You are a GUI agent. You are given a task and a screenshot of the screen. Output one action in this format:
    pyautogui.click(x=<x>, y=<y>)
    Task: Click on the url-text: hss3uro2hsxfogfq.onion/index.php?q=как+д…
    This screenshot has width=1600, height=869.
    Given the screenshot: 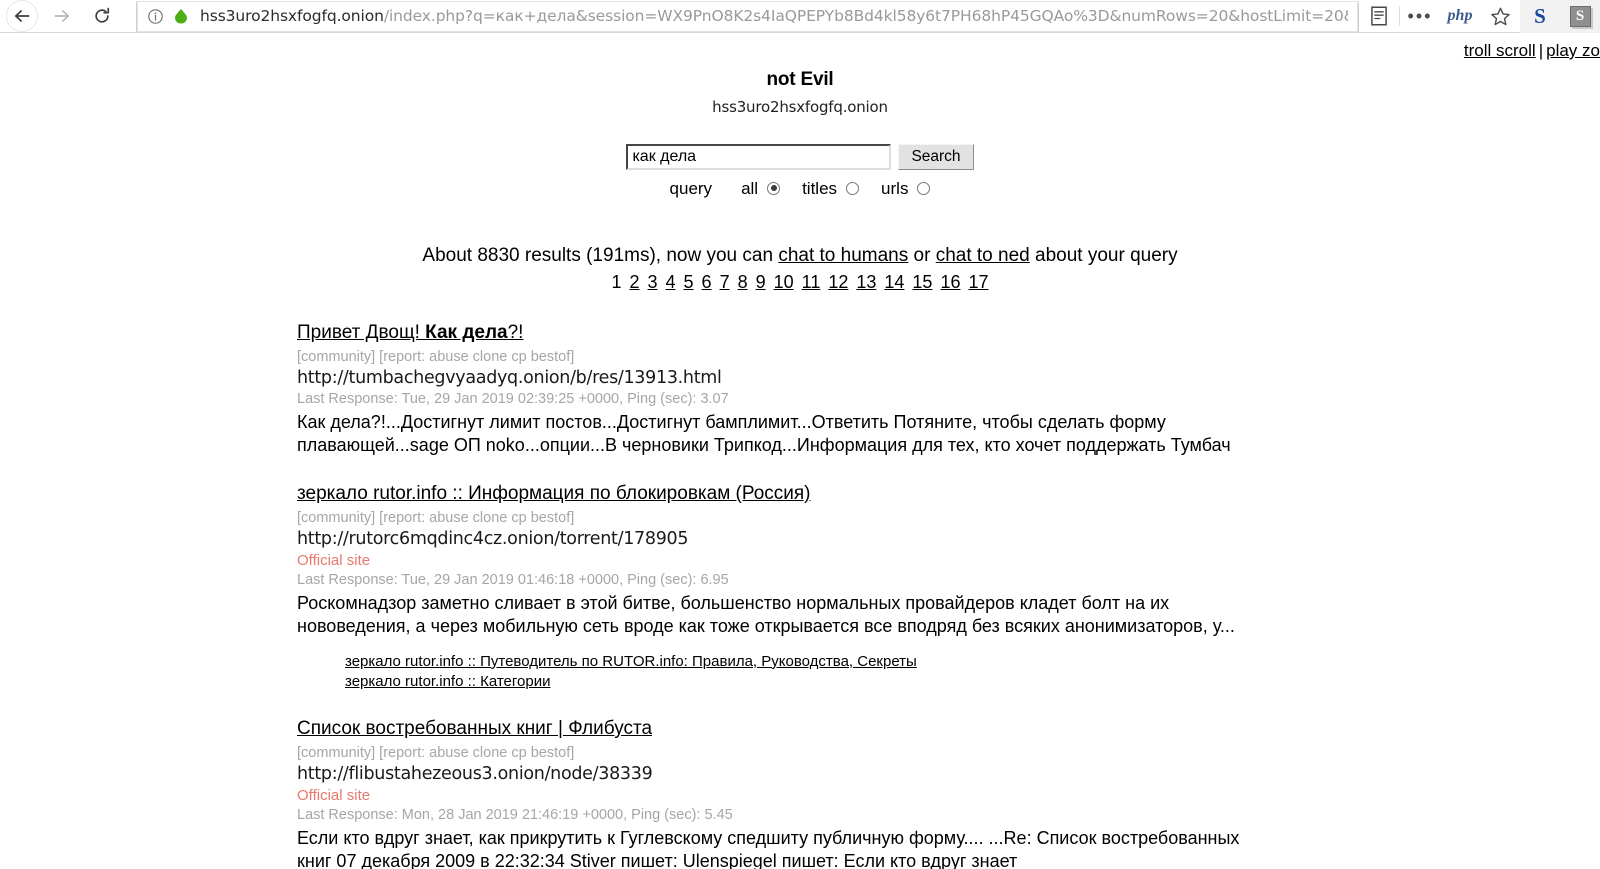 What is the action you would take?
    pyautogui.click(x=774, y=16)
    